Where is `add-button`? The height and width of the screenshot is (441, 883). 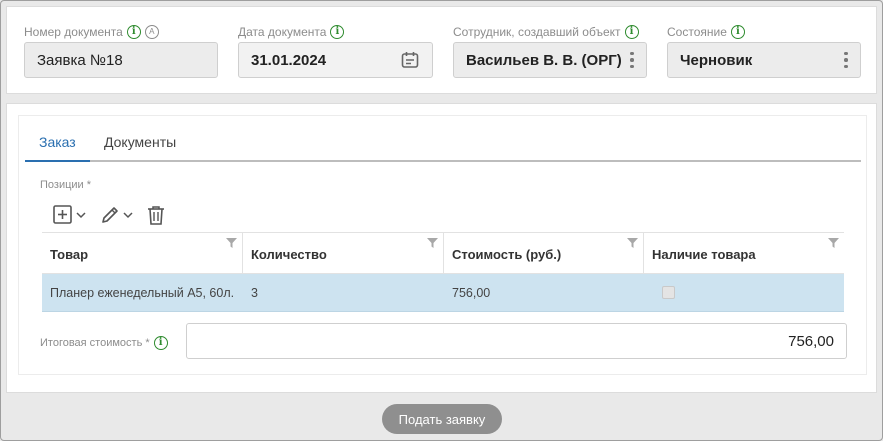
add-button is located at coordinates (69, 215).